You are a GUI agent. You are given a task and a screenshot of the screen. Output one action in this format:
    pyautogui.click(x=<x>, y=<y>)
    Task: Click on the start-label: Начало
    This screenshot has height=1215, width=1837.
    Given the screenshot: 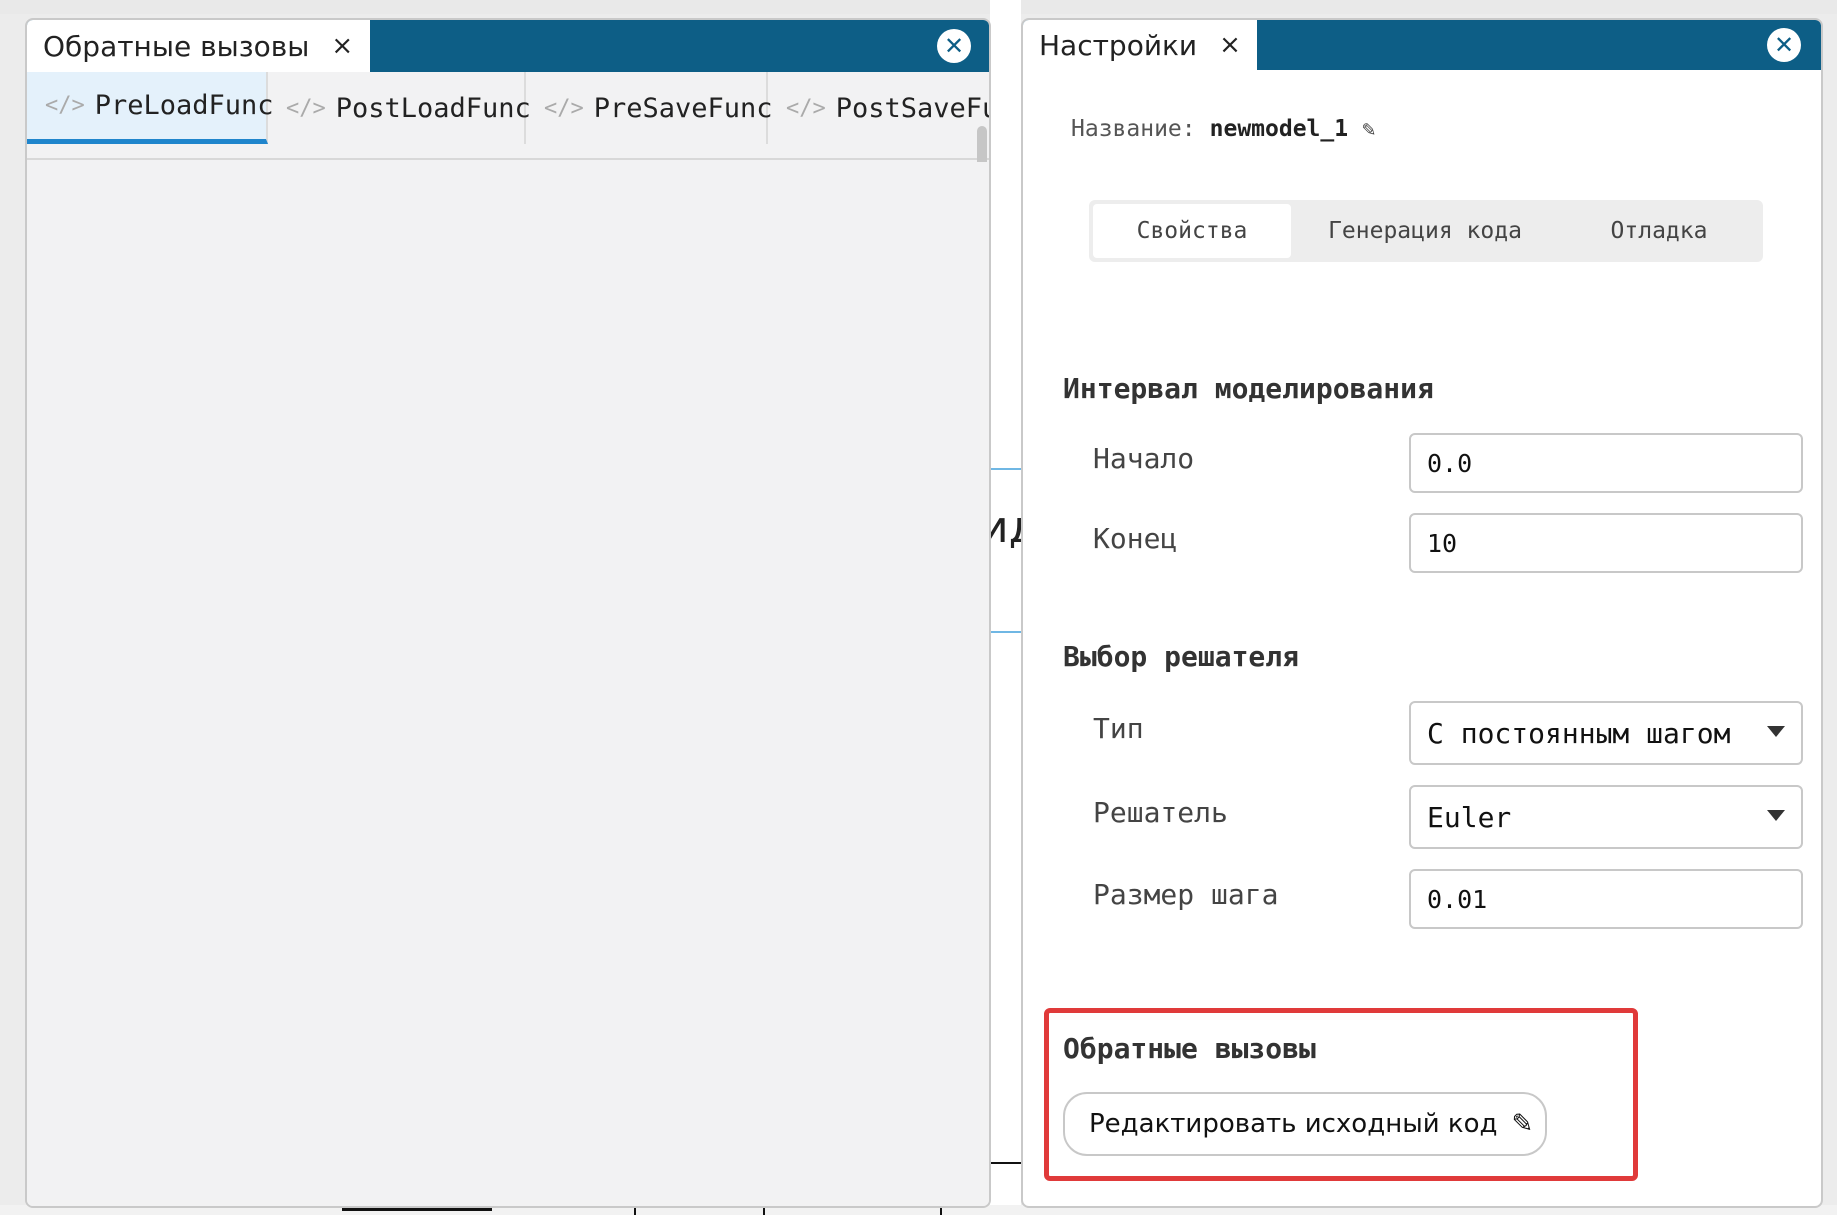 What is the action you would take?
    pyautogui.click(x=1144, y=458)
    